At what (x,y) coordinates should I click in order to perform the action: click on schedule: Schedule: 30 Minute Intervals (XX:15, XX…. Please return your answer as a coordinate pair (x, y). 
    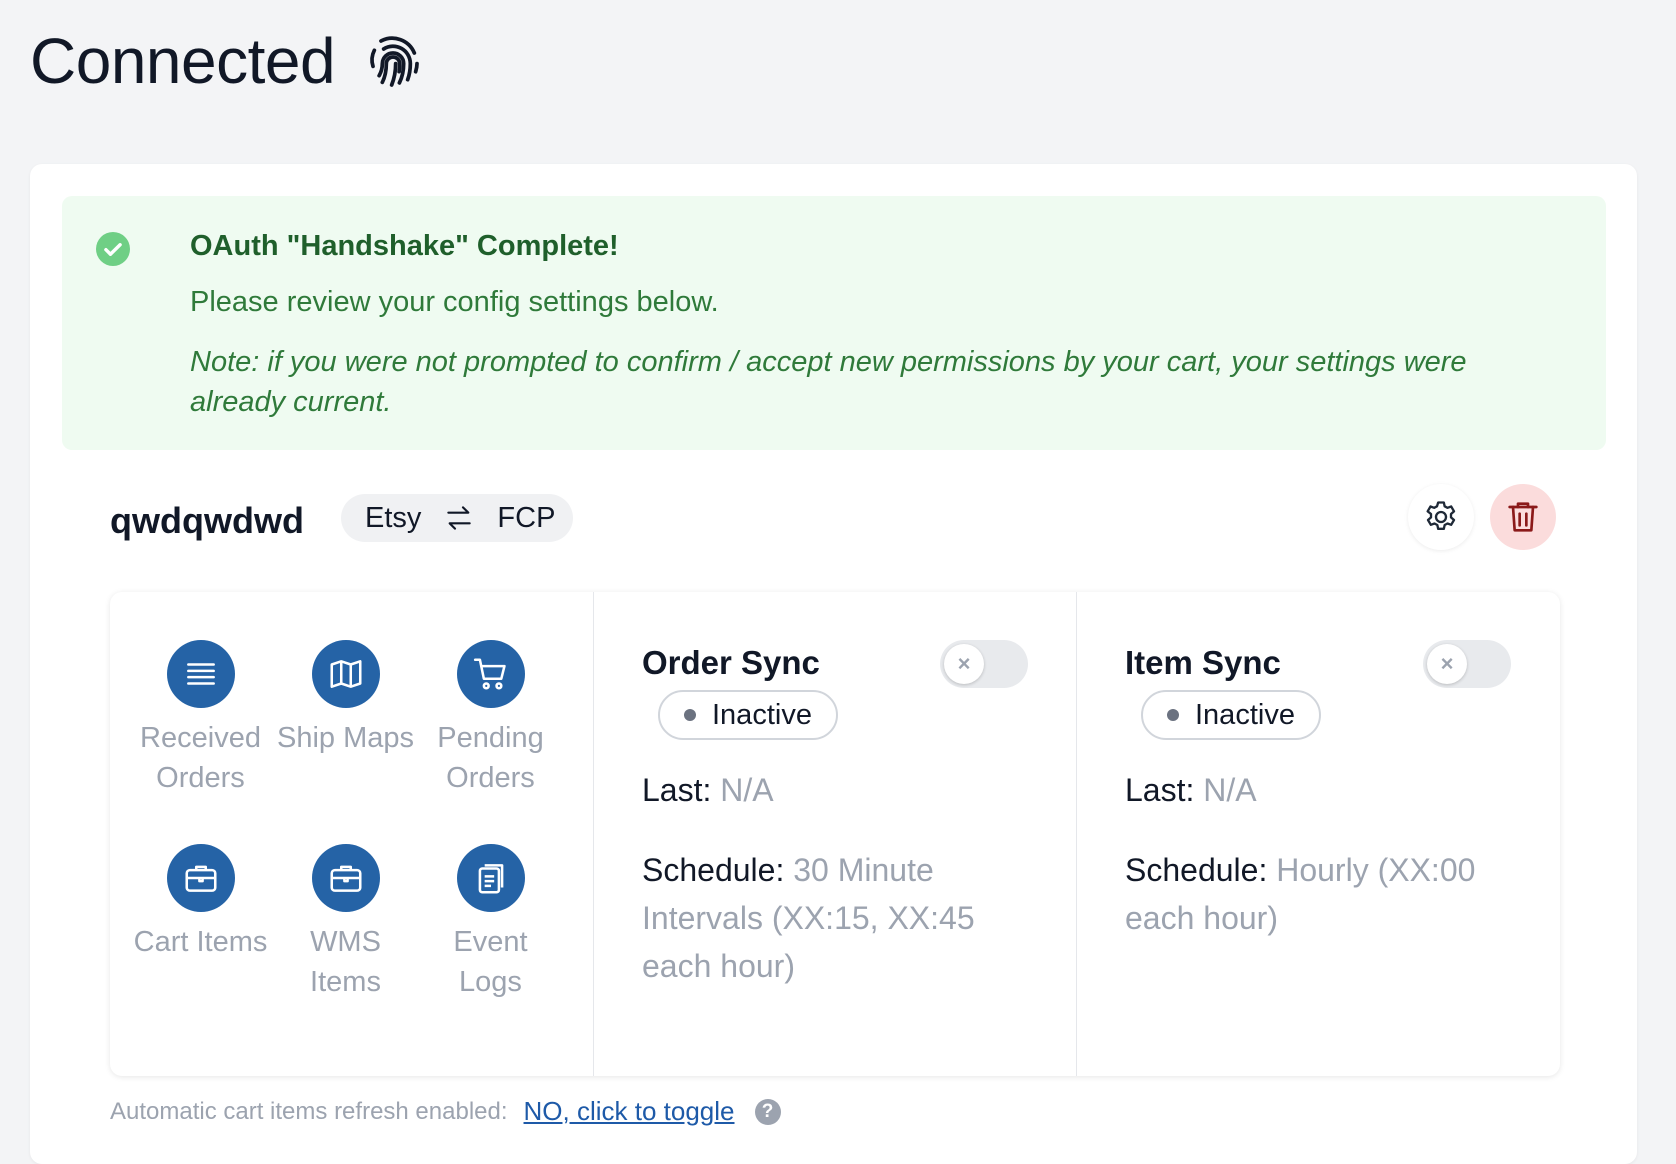
    Looking at the image, I should click on (842, 918).